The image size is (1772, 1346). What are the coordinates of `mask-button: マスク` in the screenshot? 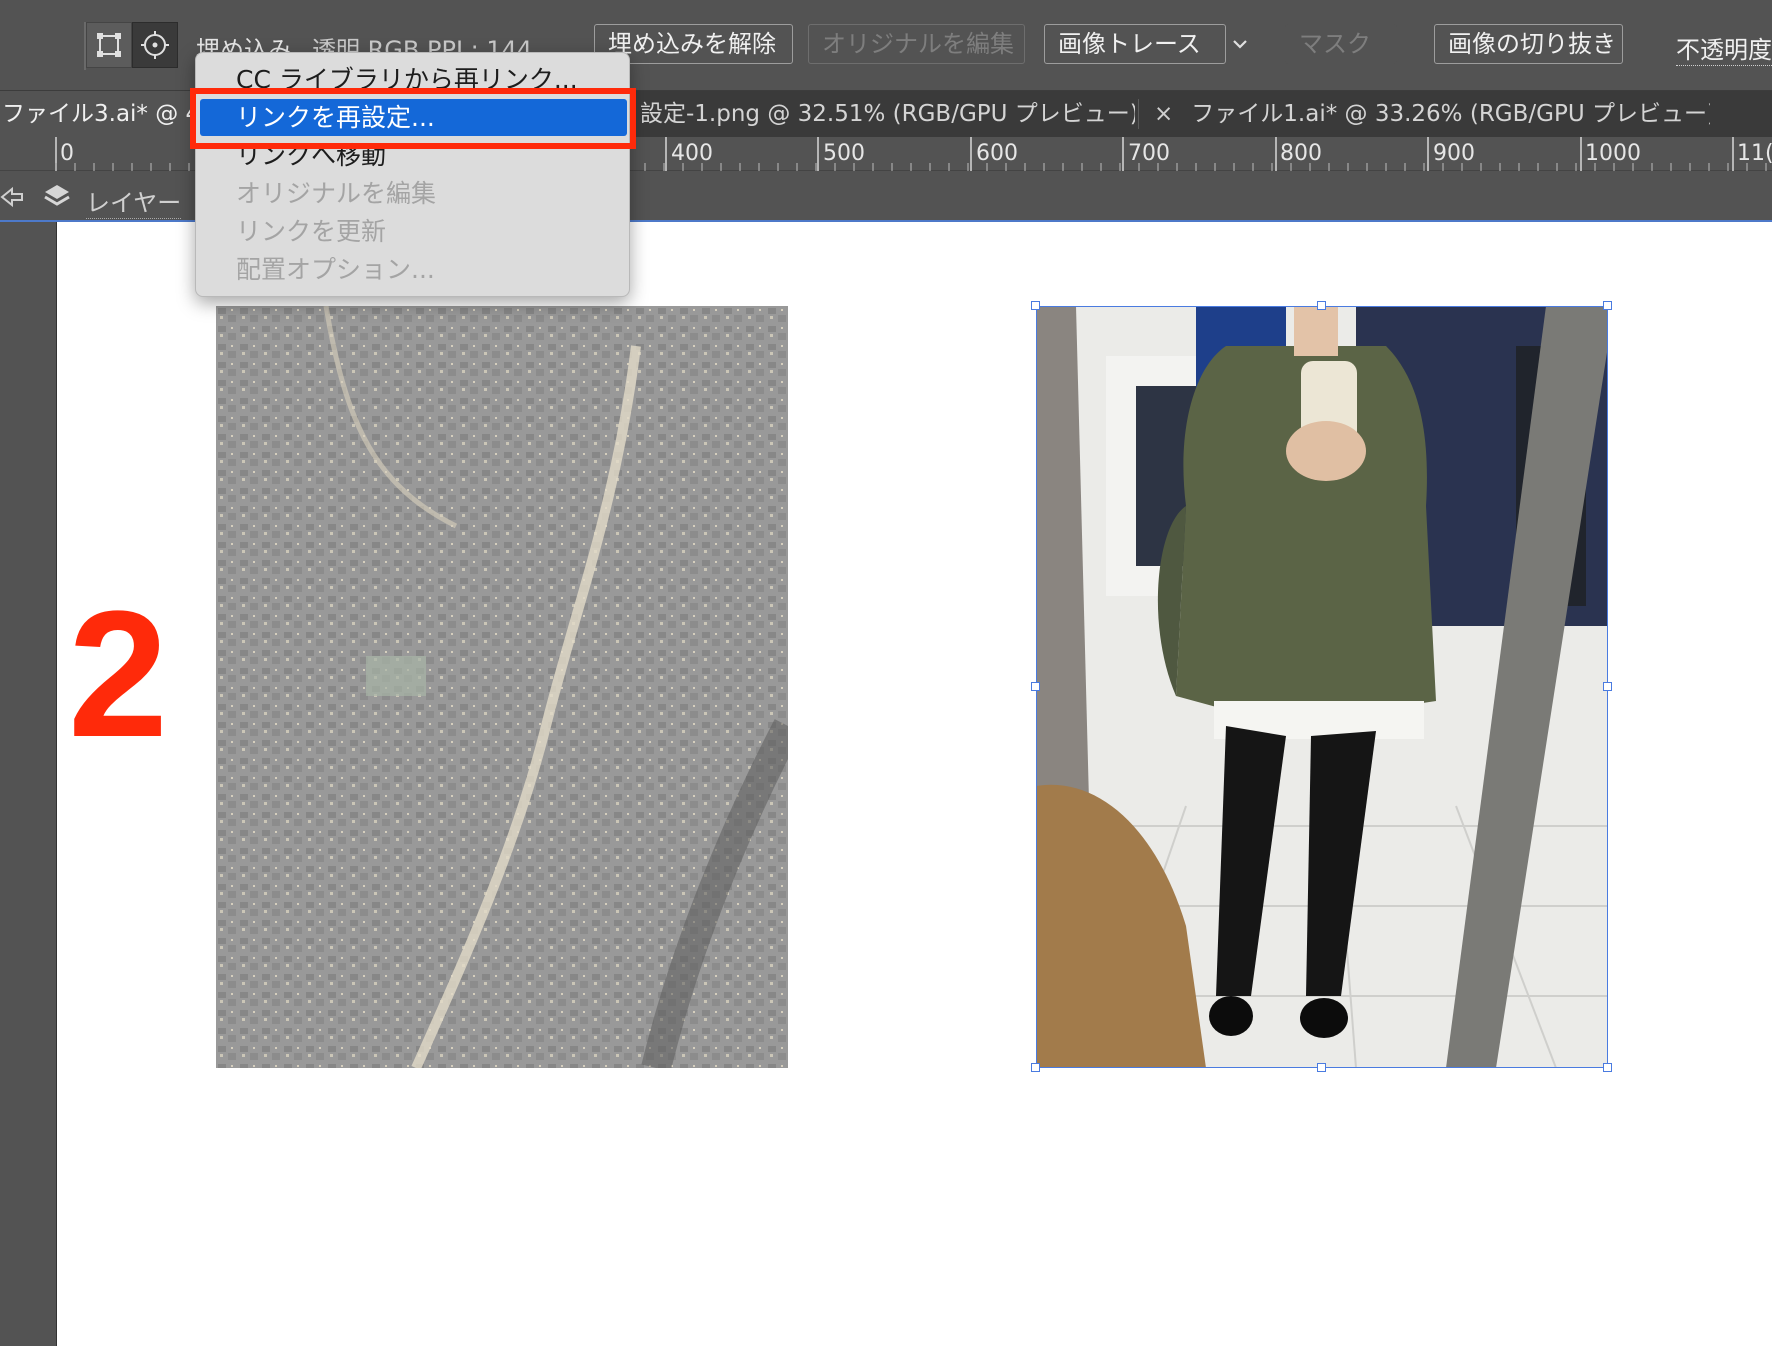 It's located at (1341, 44).